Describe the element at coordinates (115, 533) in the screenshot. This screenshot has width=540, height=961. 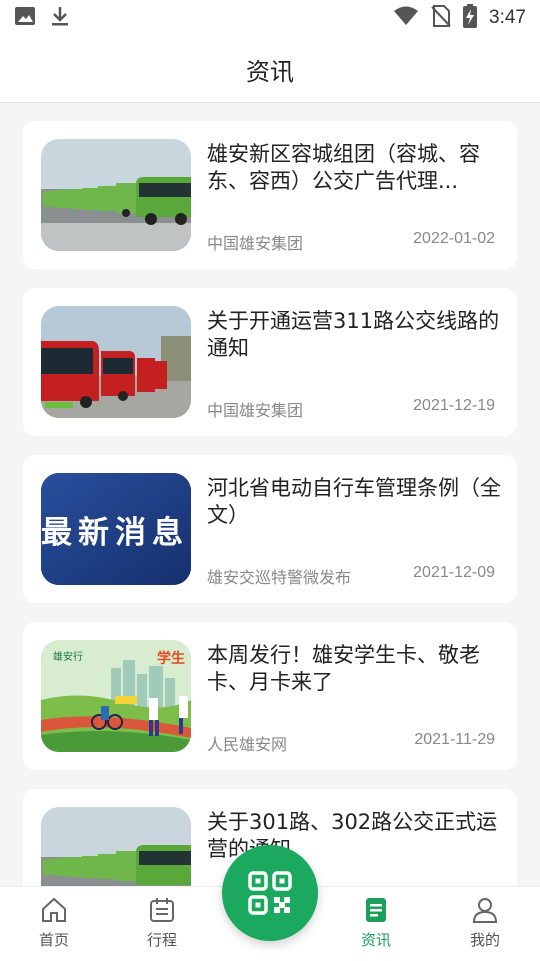
I see `thumbnail-caption: 最新消息` at that location.